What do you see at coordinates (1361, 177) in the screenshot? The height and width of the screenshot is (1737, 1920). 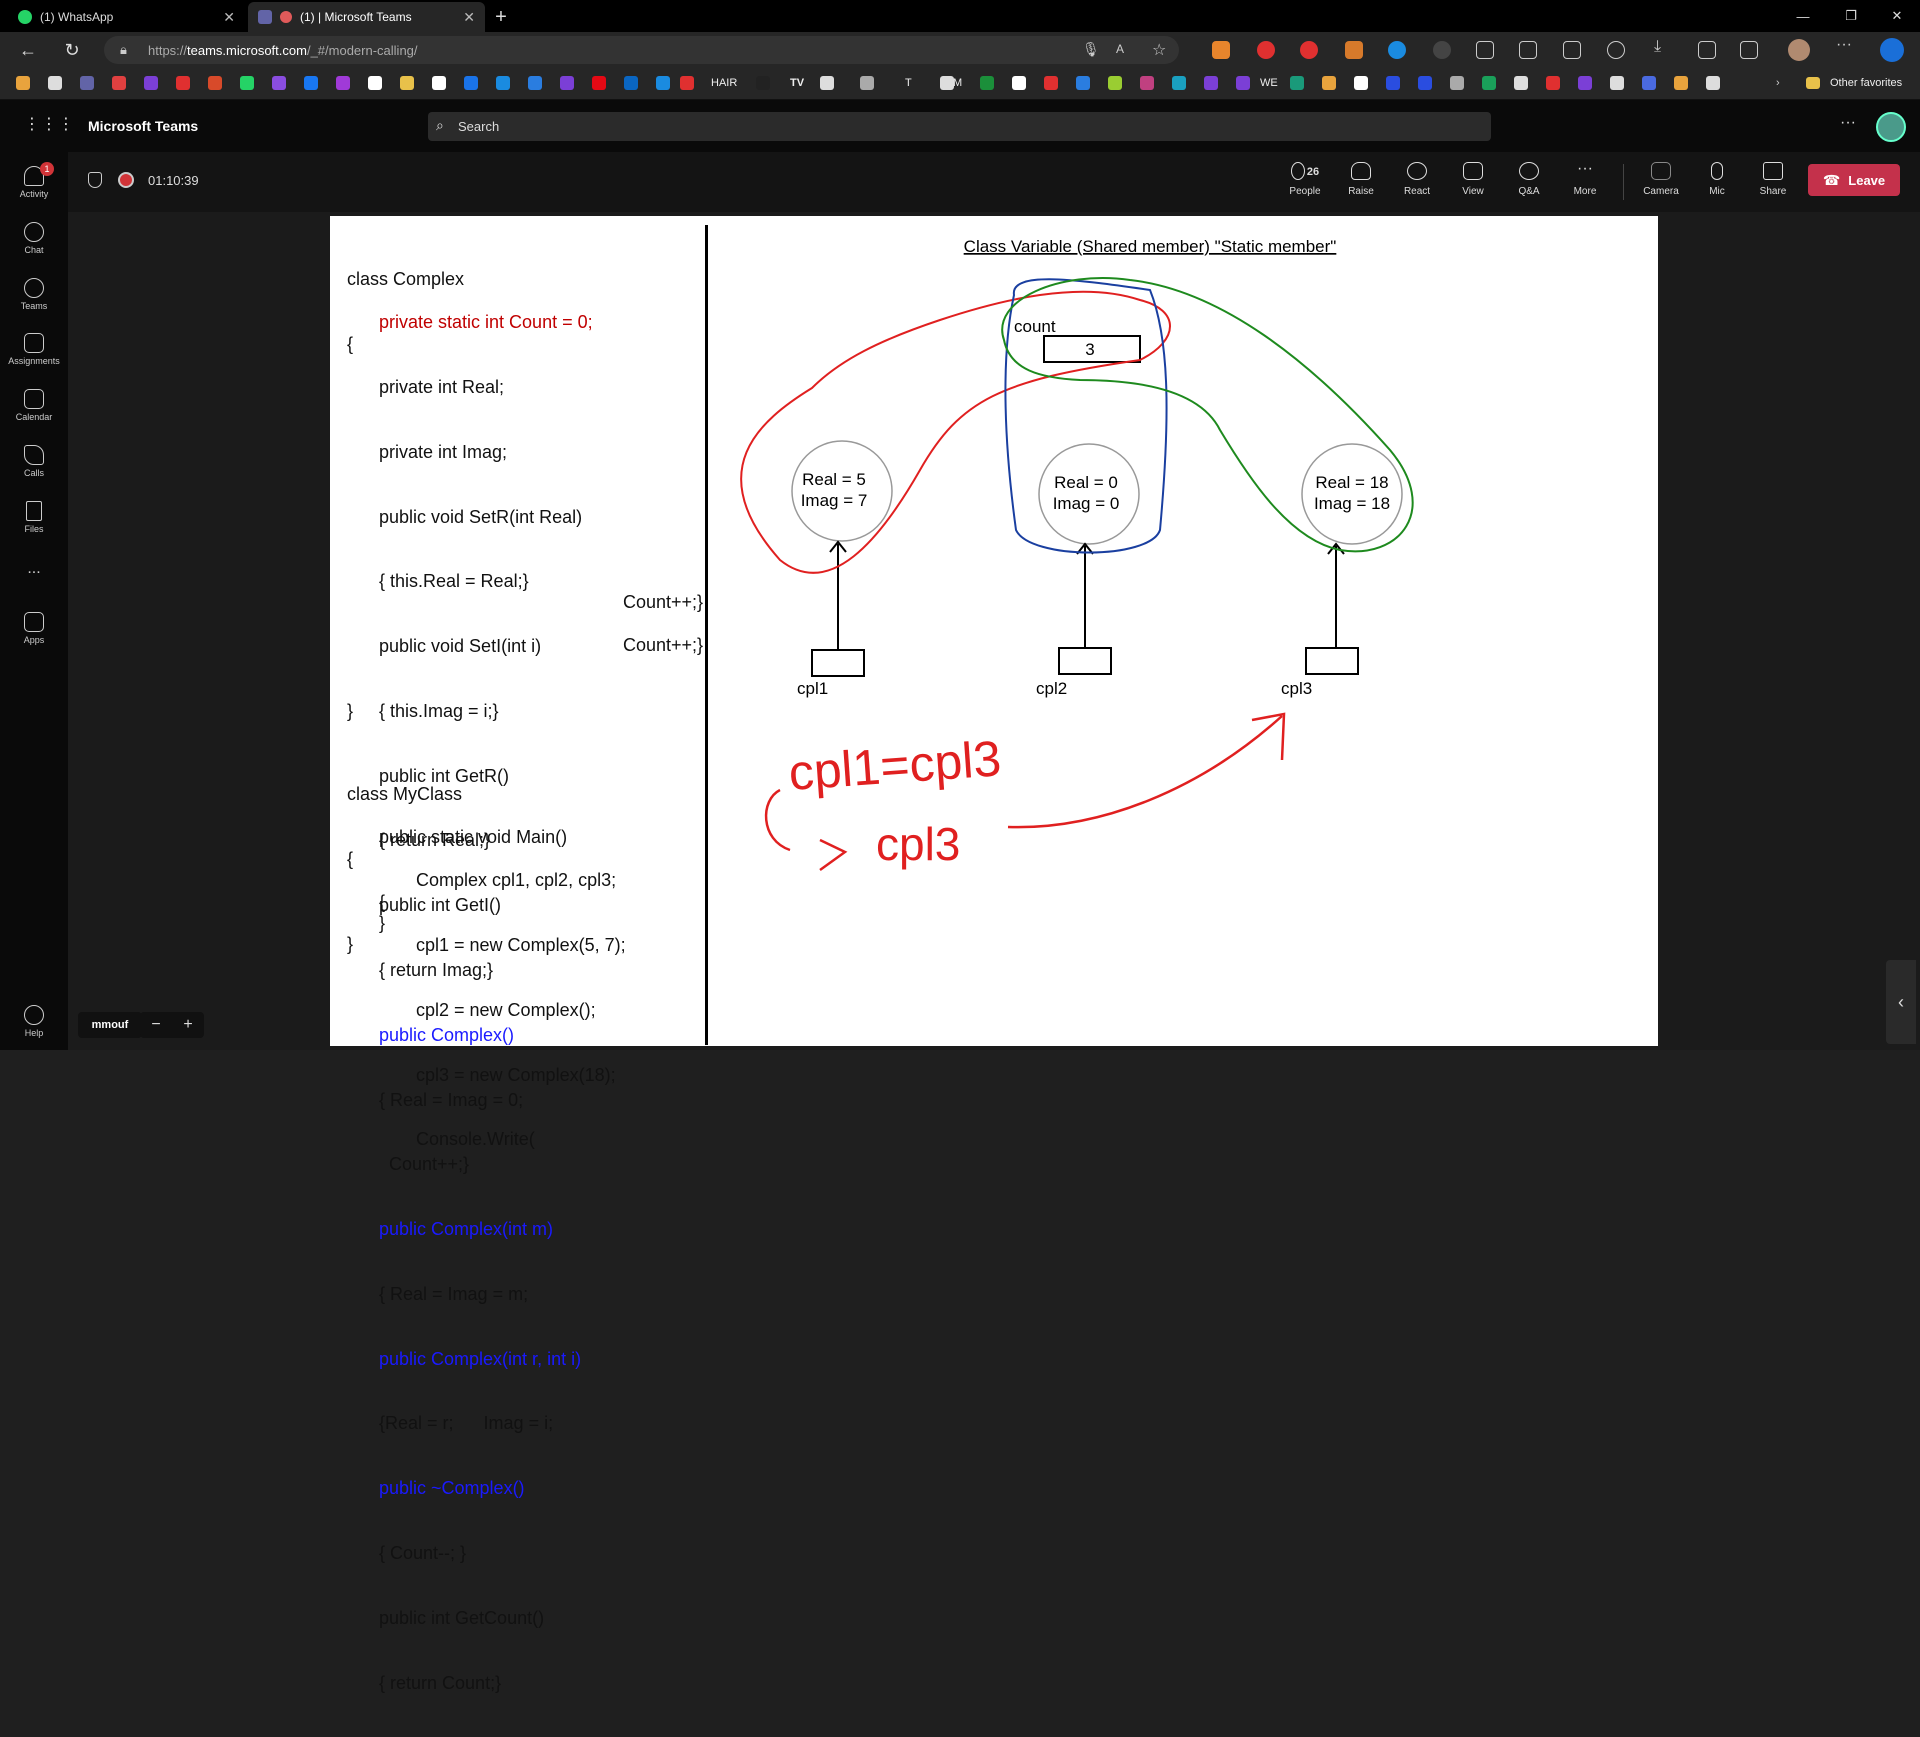 I see `raise-hand-button: Raise` at bounding box center [1361, 177].